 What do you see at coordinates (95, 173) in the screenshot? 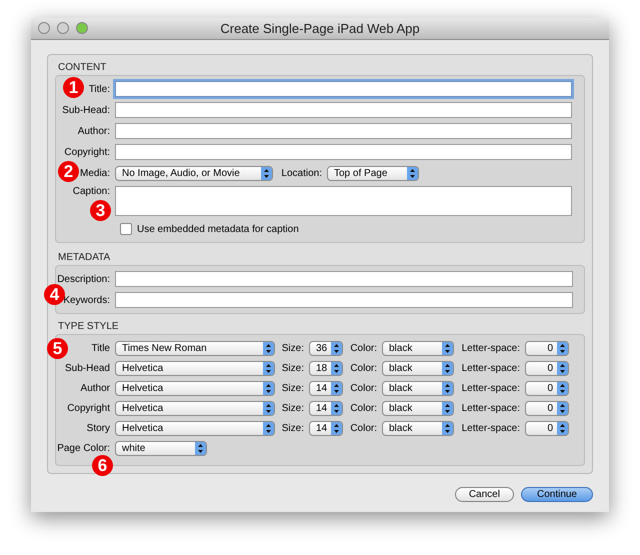
I see `field-label: Media:` at bounding box center [95, 173].